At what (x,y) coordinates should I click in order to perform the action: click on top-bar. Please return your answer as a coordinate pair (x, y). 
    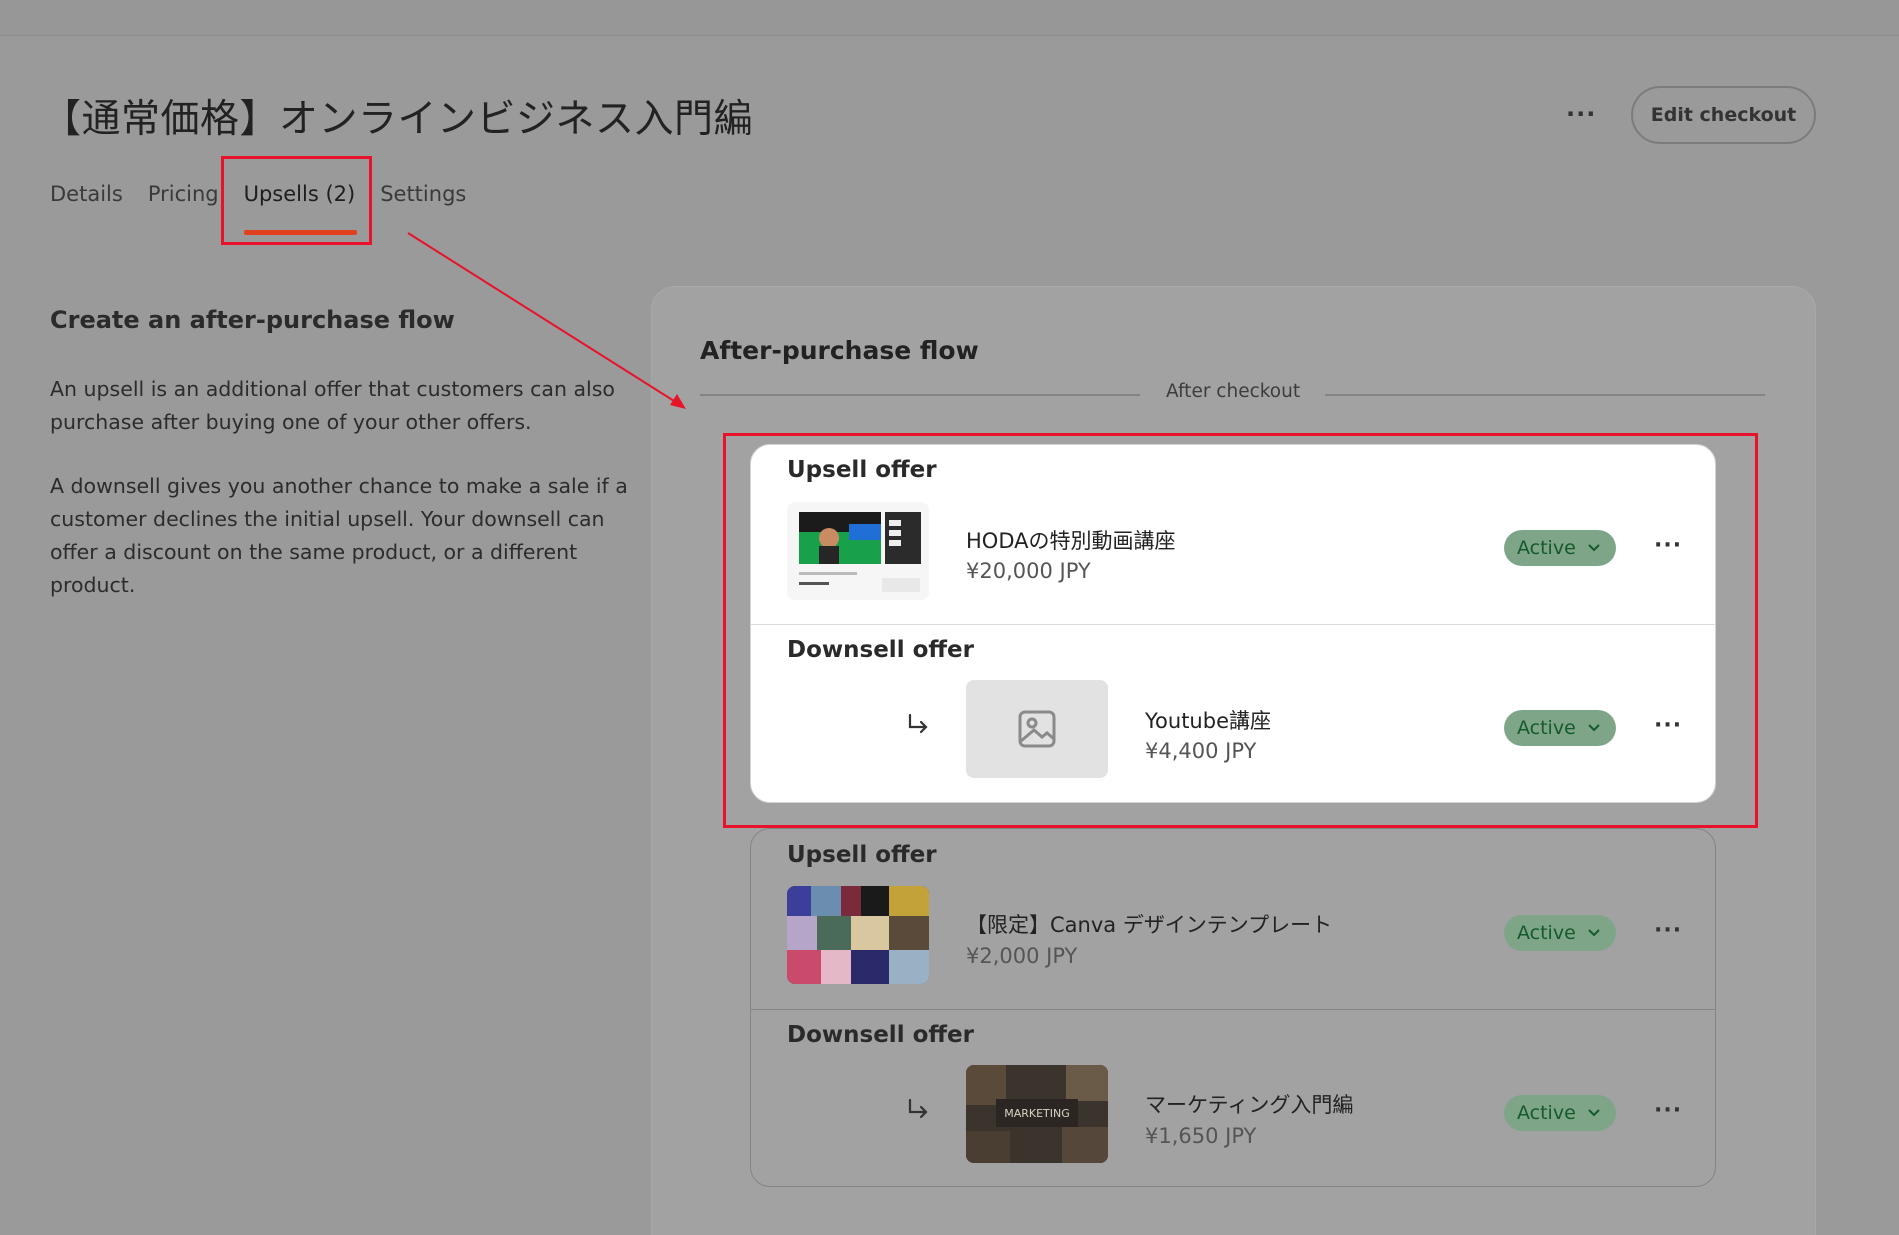
    Looking at the image, I should click on (949, 18).